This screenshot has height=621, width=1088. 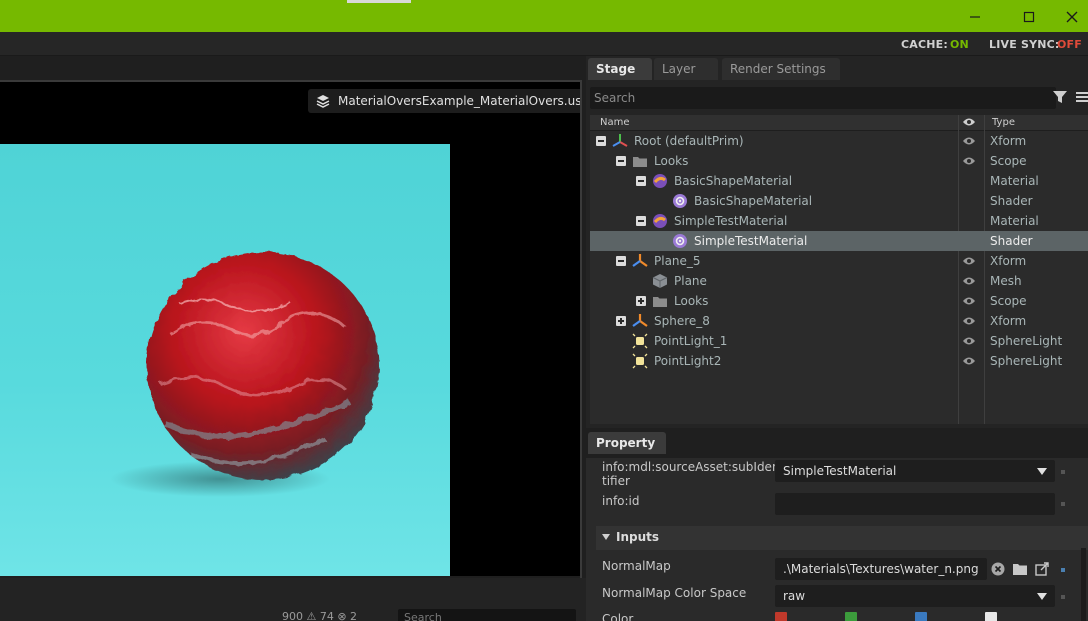 What do you see at coordinates (1024, 44) in the screenshot?
I see `live-sync-label: LIVE SYNC:` at bounding box center [1024, 44].